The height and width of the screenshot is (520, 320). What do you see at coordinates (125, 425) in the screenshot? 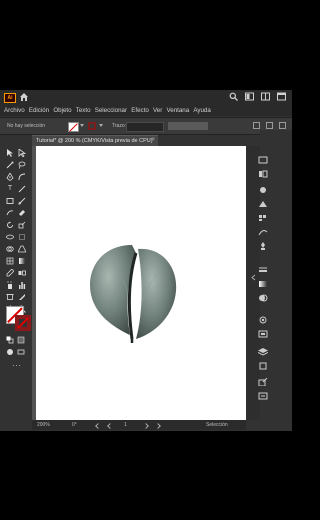
I see `artboard-number: 1` at bounding box center [125, 425].